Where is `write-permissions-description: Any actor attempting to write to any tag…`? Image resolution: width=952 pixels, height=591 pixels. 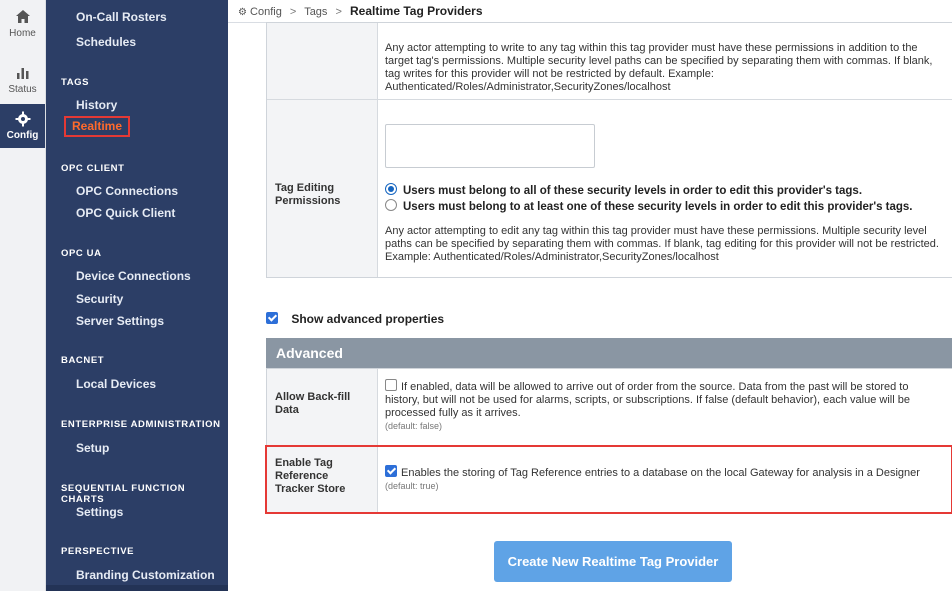 write-permissions-description: Any actor attempting to write to any tag… is located at coordinates (659, 67).